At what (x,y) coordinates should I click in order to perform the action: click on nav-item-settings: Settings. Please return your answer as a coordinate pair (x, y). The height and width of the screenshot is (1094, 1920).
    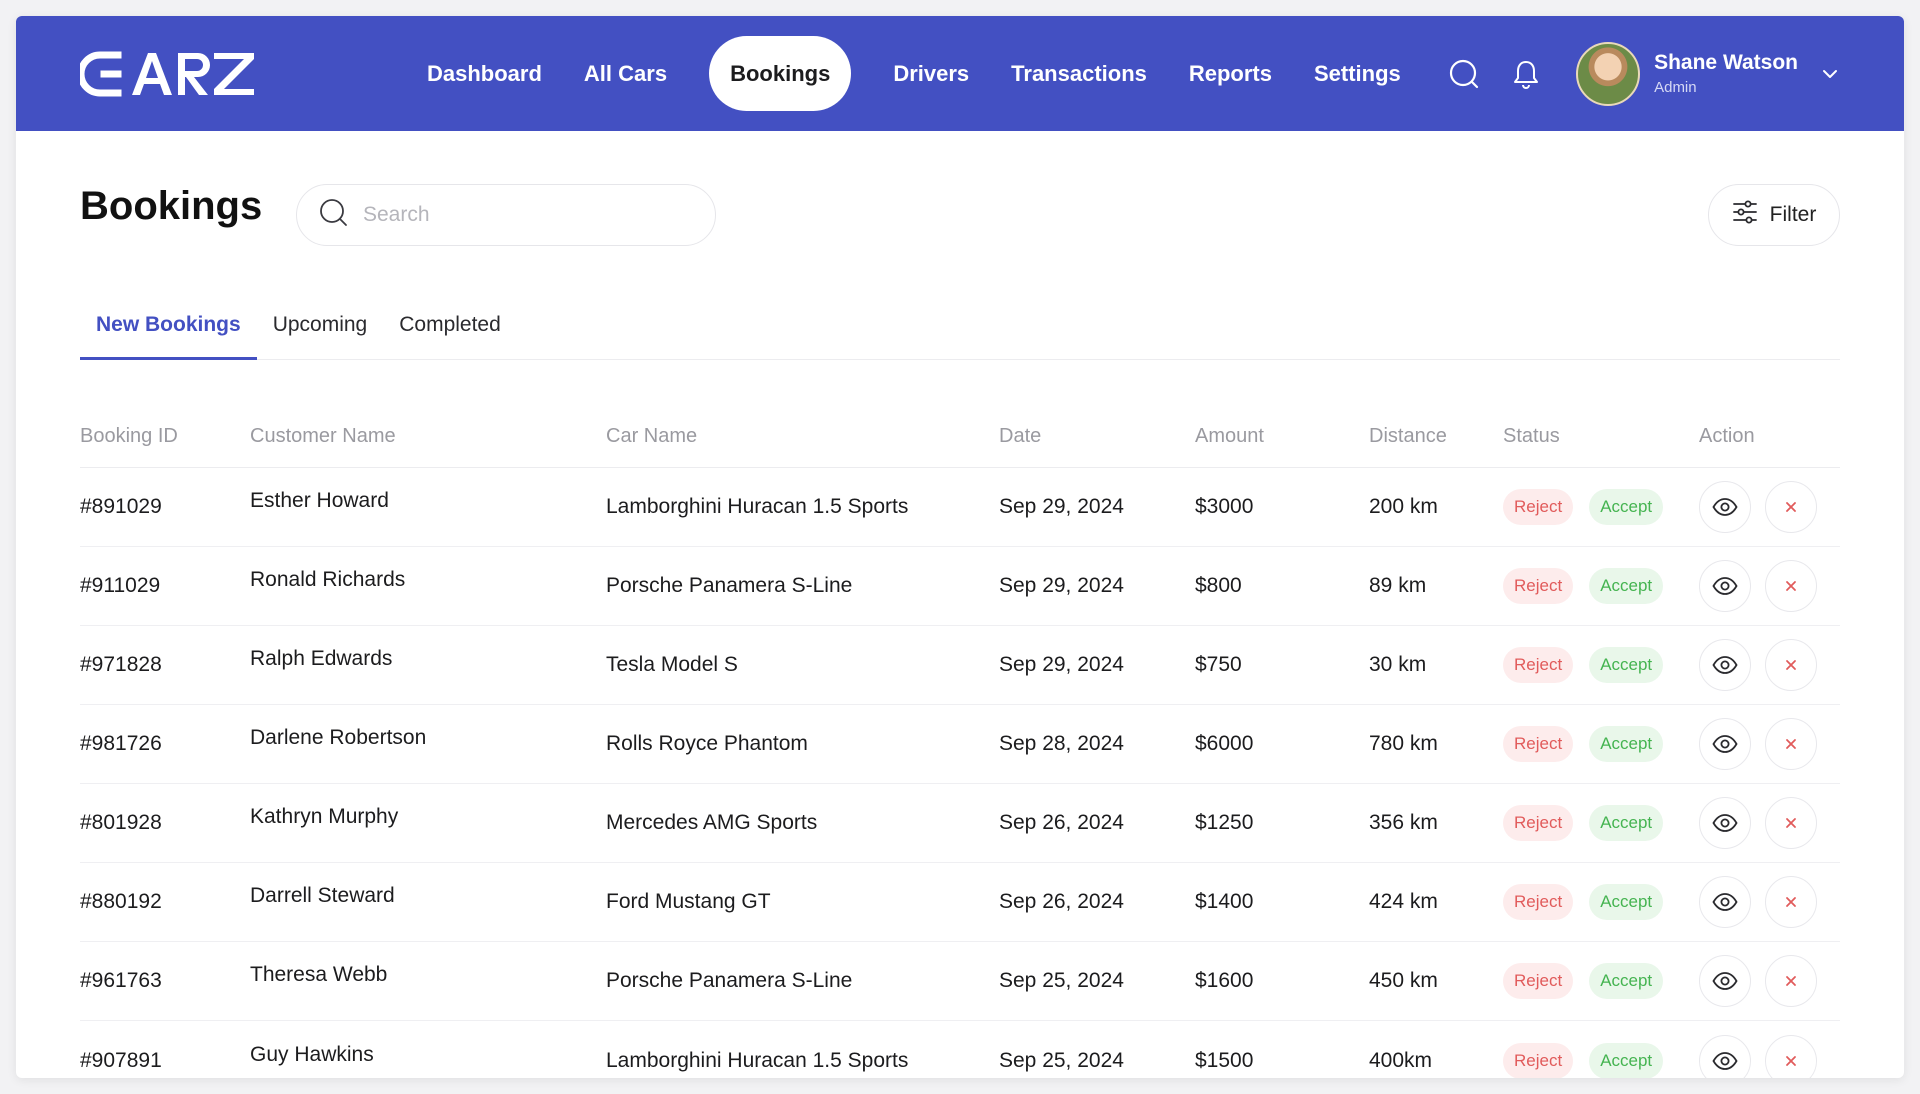
    Looking at the image, I should click on (1357, 73).